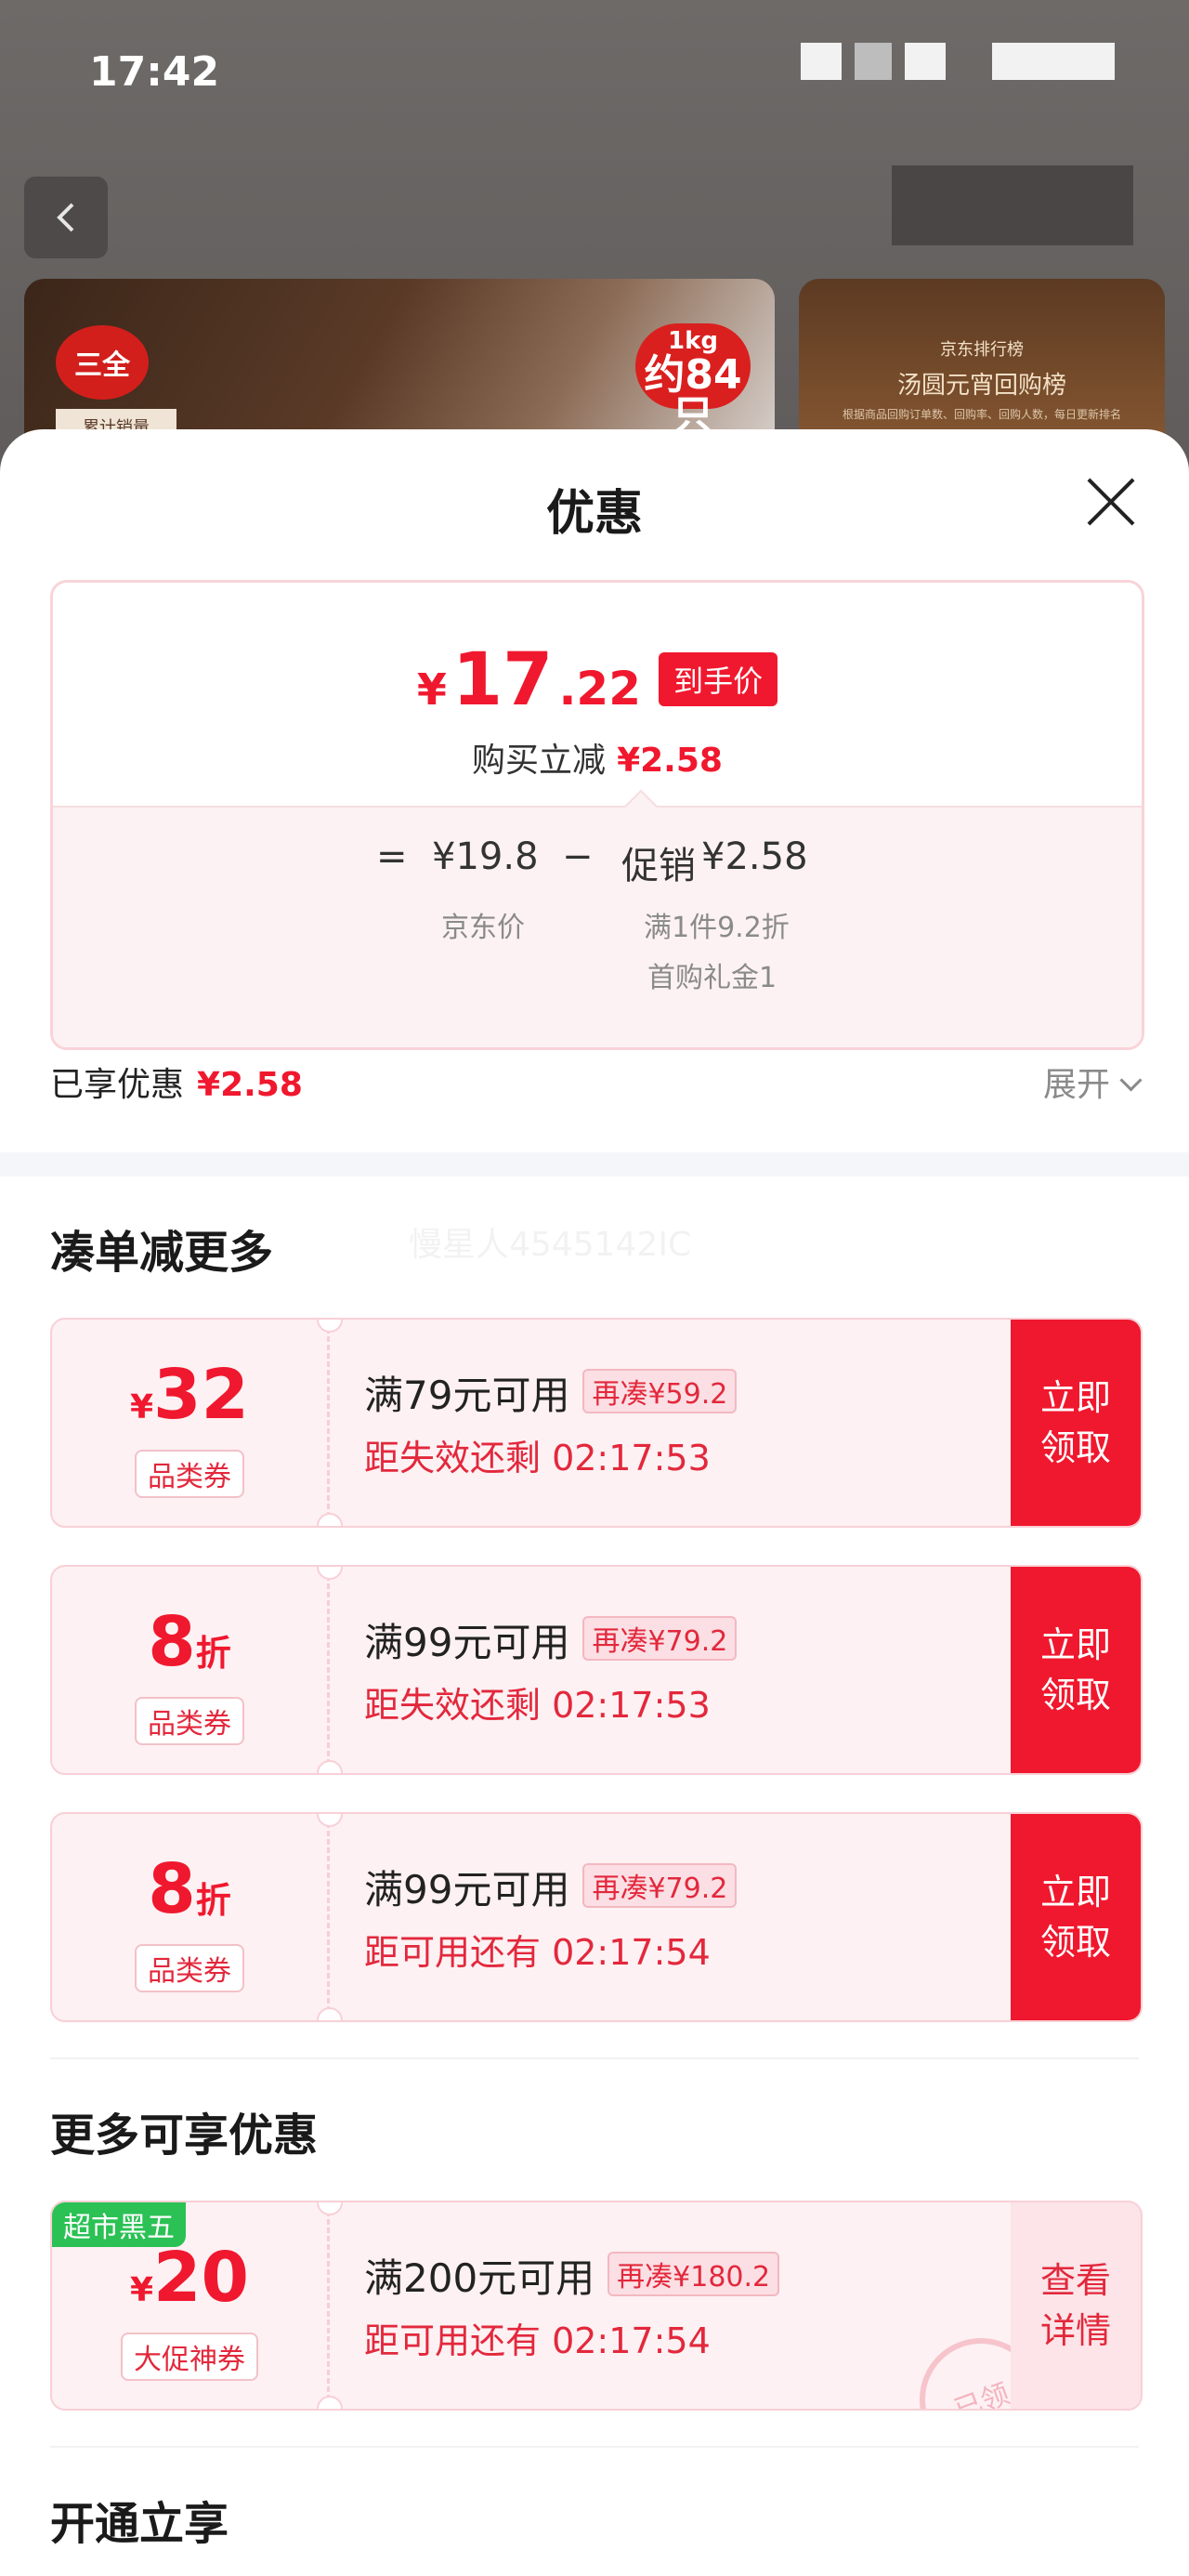  Describe the element at coordinates (958, 61) in the screenshot. I see `status-icons` at that location.